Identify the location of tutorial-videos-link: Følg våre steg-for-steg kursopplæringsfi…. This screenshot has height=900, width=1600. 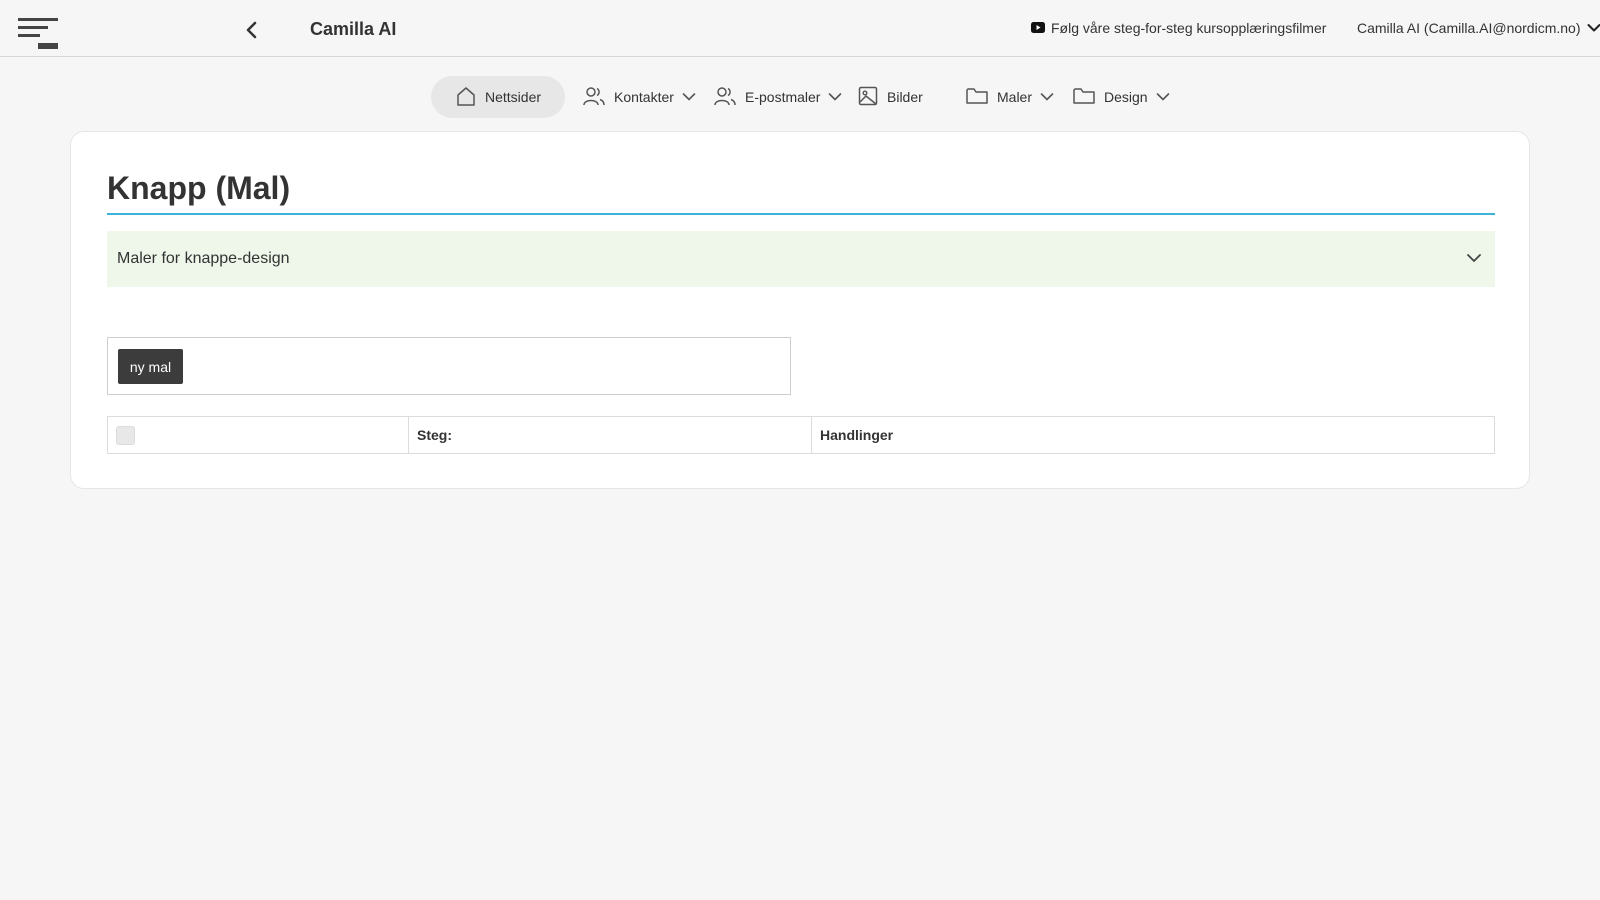
(1178, 28).